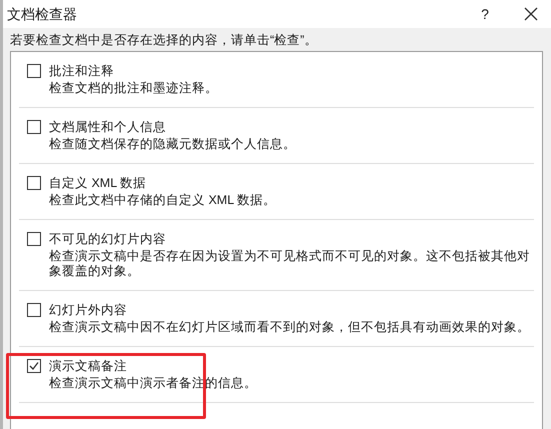 This screenshot has height=429, width=551. I want to click on check-icon, so click(34, 366).